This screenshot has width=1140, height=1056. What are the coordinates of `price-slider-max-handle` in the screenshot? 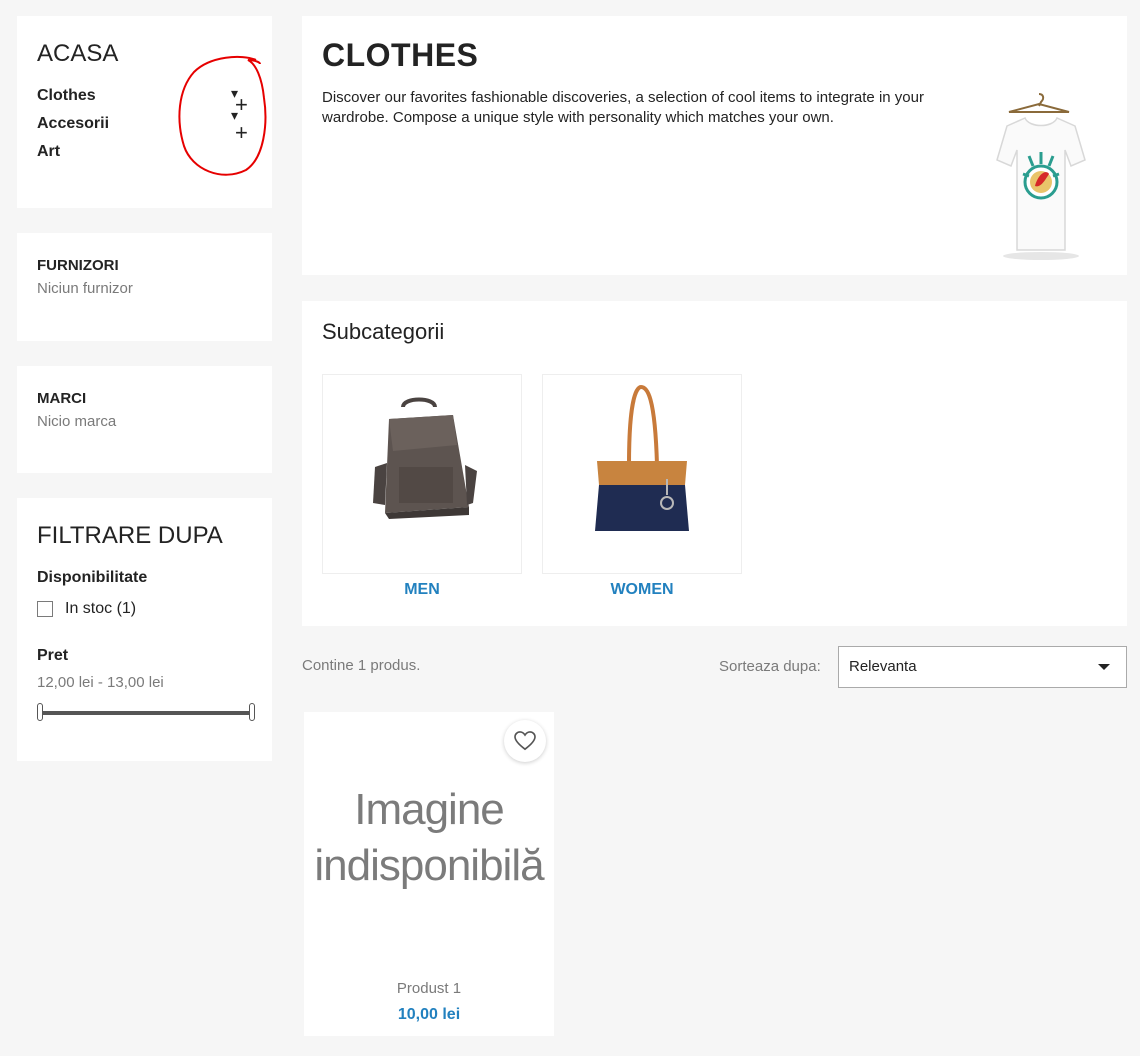 It's located at (252, 712).